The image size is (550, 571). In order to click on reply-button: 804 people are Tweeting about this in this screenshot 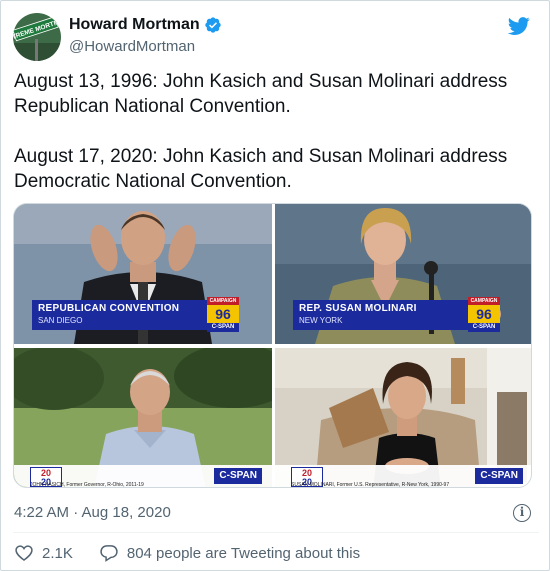, I will do `click(229, 553)`.